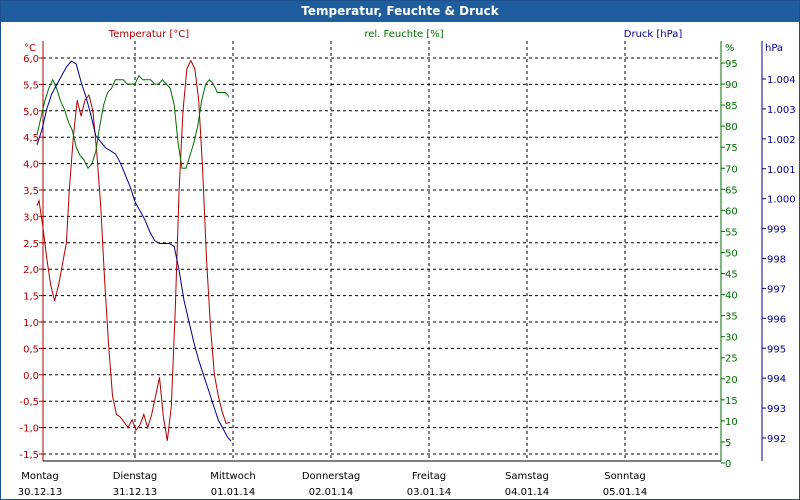  Describe the element at coordinates (731, 253) in the screenshot. I see `humidity-tick-label: 50` at that location.